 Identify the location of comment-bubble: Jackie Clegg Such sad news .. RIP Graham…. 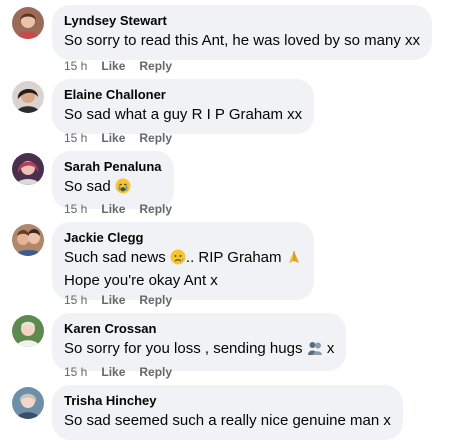
(183, 261).